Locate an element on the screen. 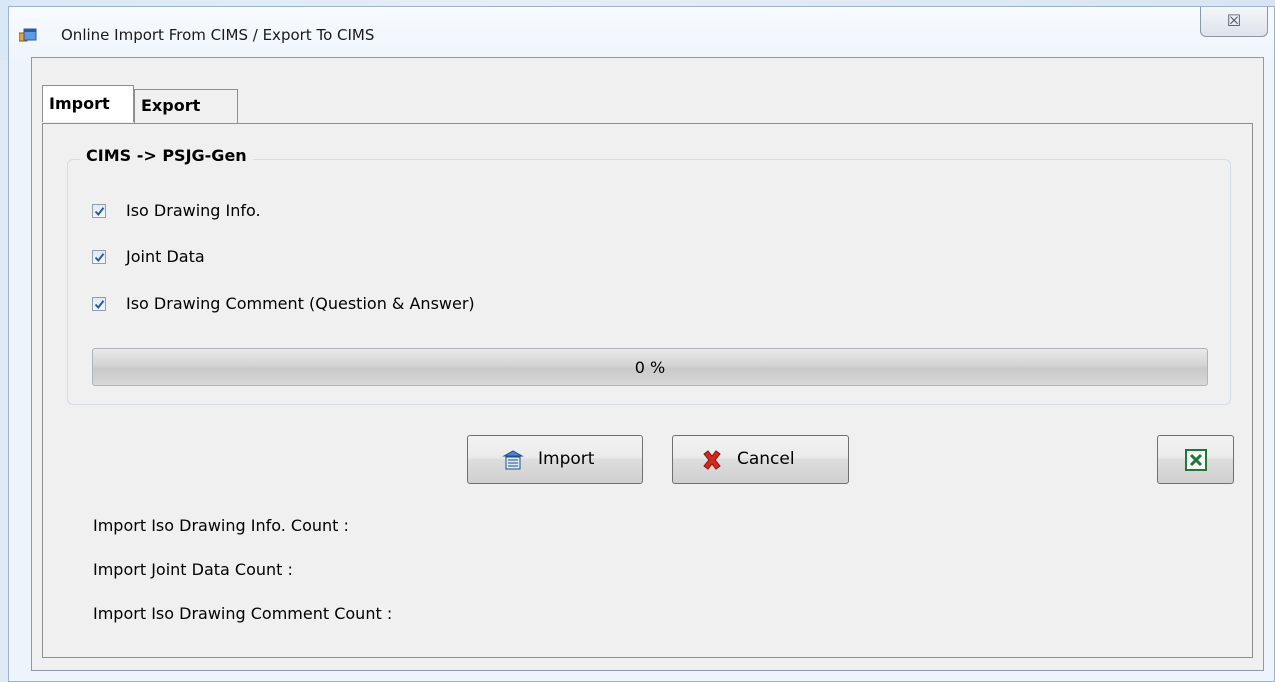 This screenshot has width=1275, height=682. excel-icon is located at coordinates (1196, 462).